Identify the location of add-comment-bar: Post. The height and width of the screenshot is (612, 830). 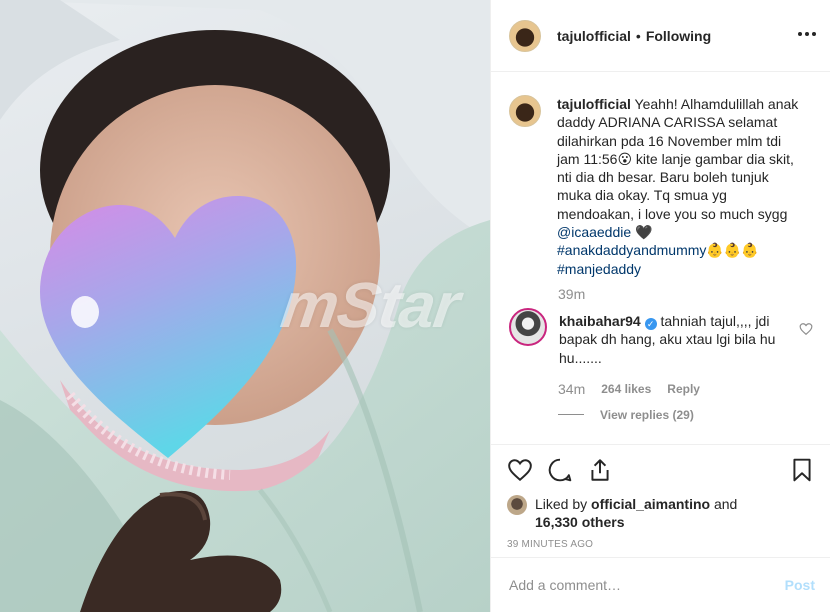
(660, 584).